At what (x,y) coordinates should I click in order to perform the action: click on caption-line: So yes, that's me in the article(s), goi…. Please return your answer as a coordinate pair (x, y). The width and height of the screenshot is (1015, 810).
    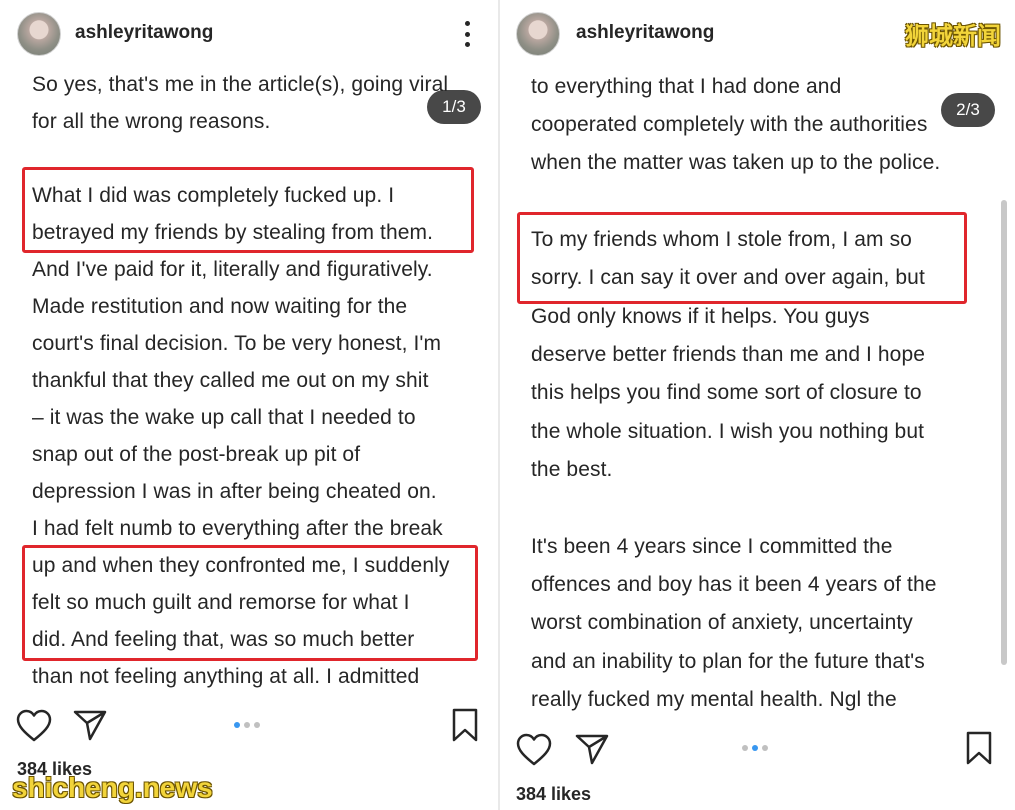
    Looking at the image, I should click on (240, 84).